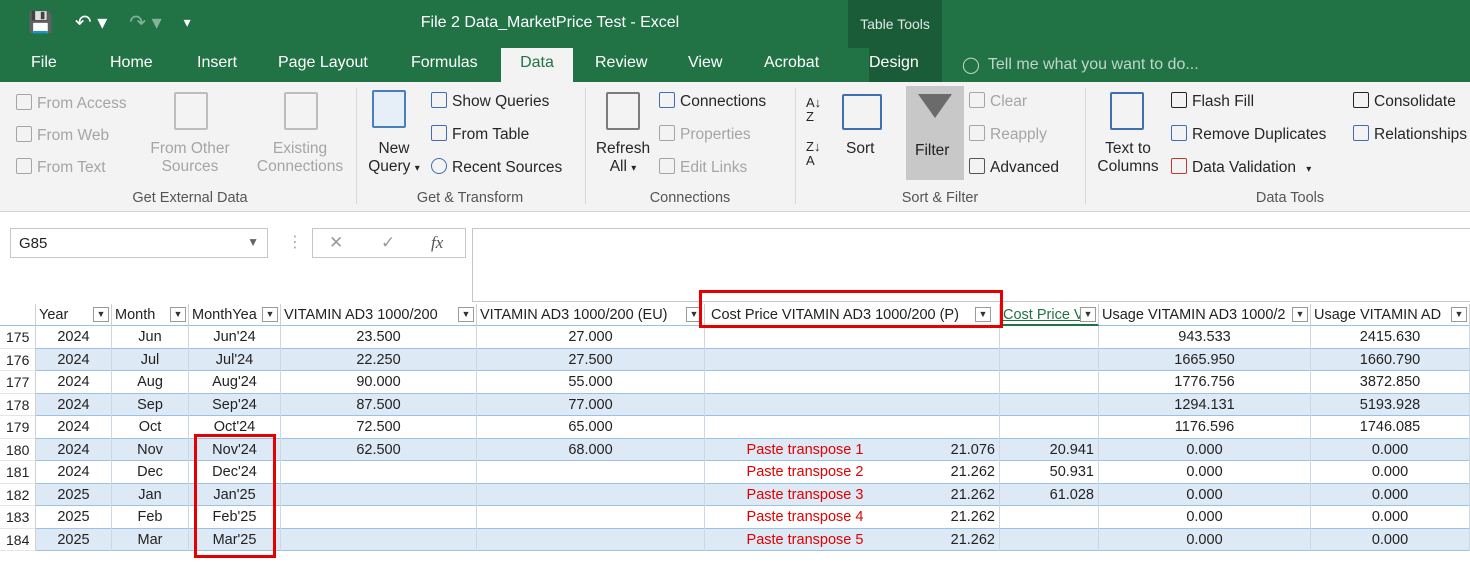 The image size is (1470, 565). What do you see at coordinates (1205, 359) in the screenshot?
I see `cell-usage-1: 1665.950` at bounding box center [1205, 359].